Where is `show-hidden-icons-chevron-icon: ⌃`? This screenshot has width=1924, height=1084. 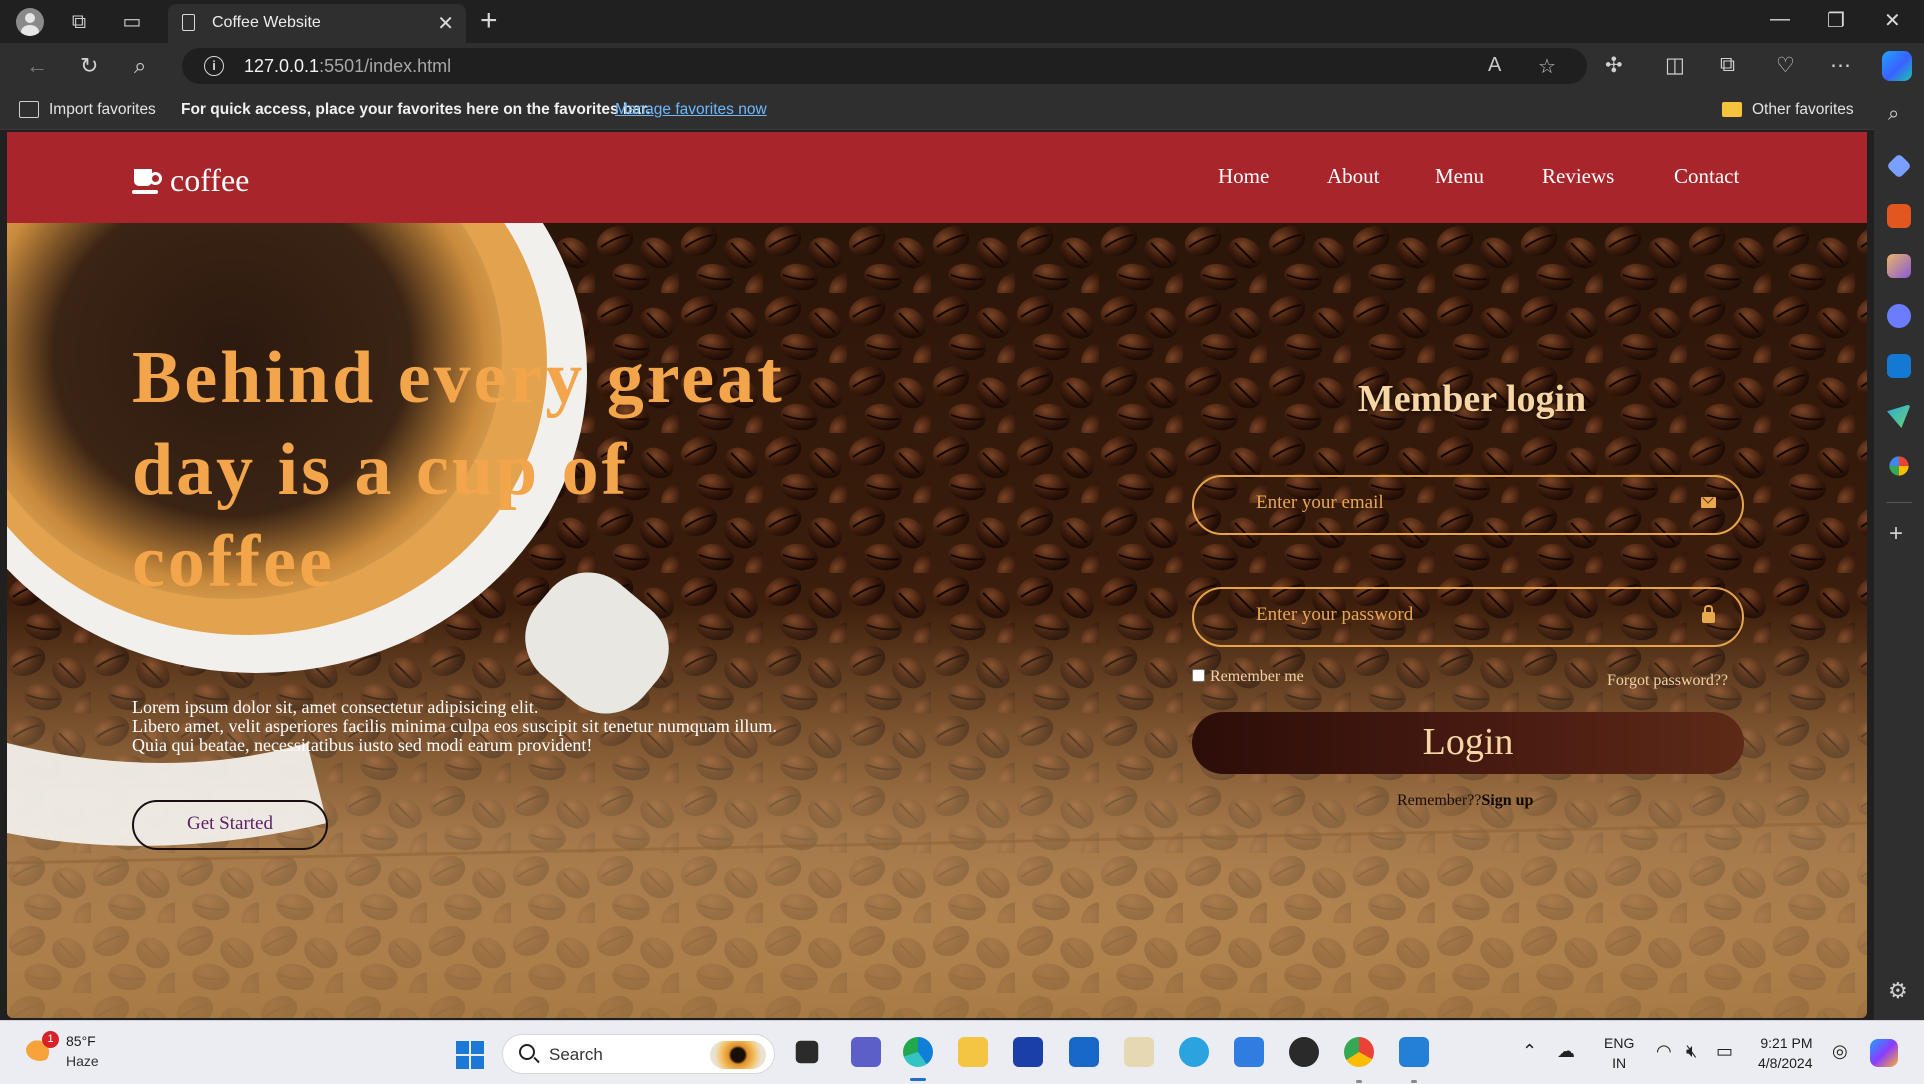 show-hidden-icons-chevron-icon: ⌃ is located at coordinates (1529, 1051).